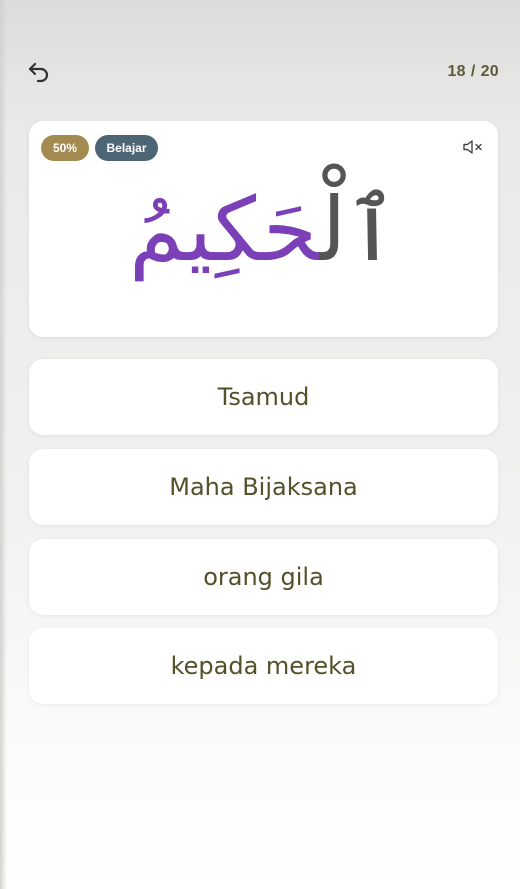 The image size is (520, 889). What do you see at coordinates (358, 229) in the screenshot?
I see `arabic-word-prefix: ٱلْ` at bounding box center [358, 229].